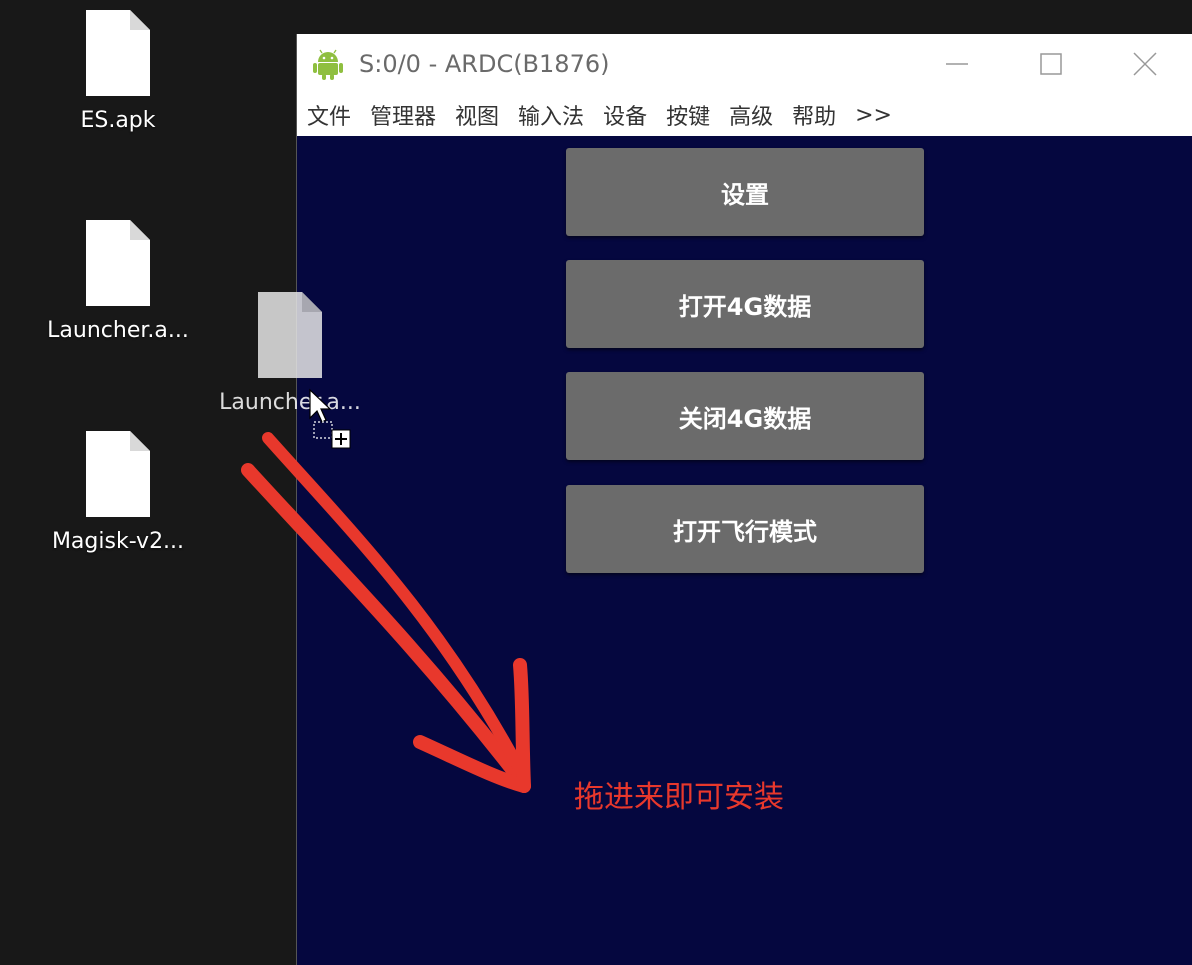  I want to click on menu-keys: 按键, so click(688, 115).